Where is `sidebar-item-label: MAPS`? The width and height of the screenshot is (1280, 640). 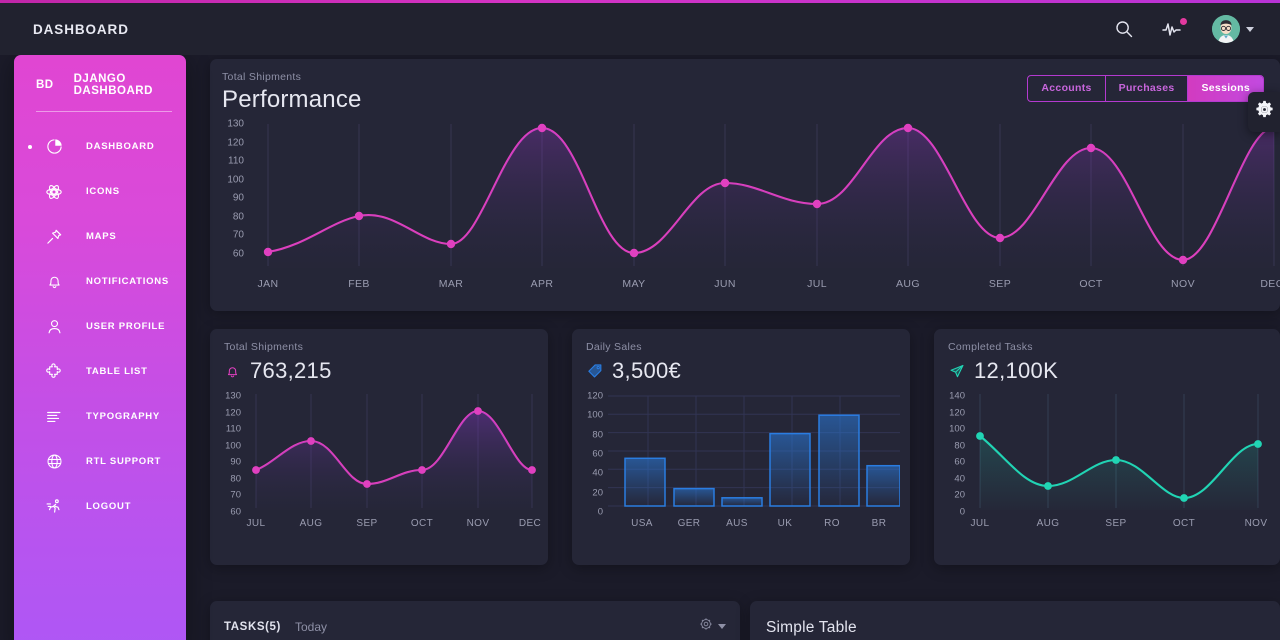 sidebar-item-label: MAPS is located at coordinates (101, 236).